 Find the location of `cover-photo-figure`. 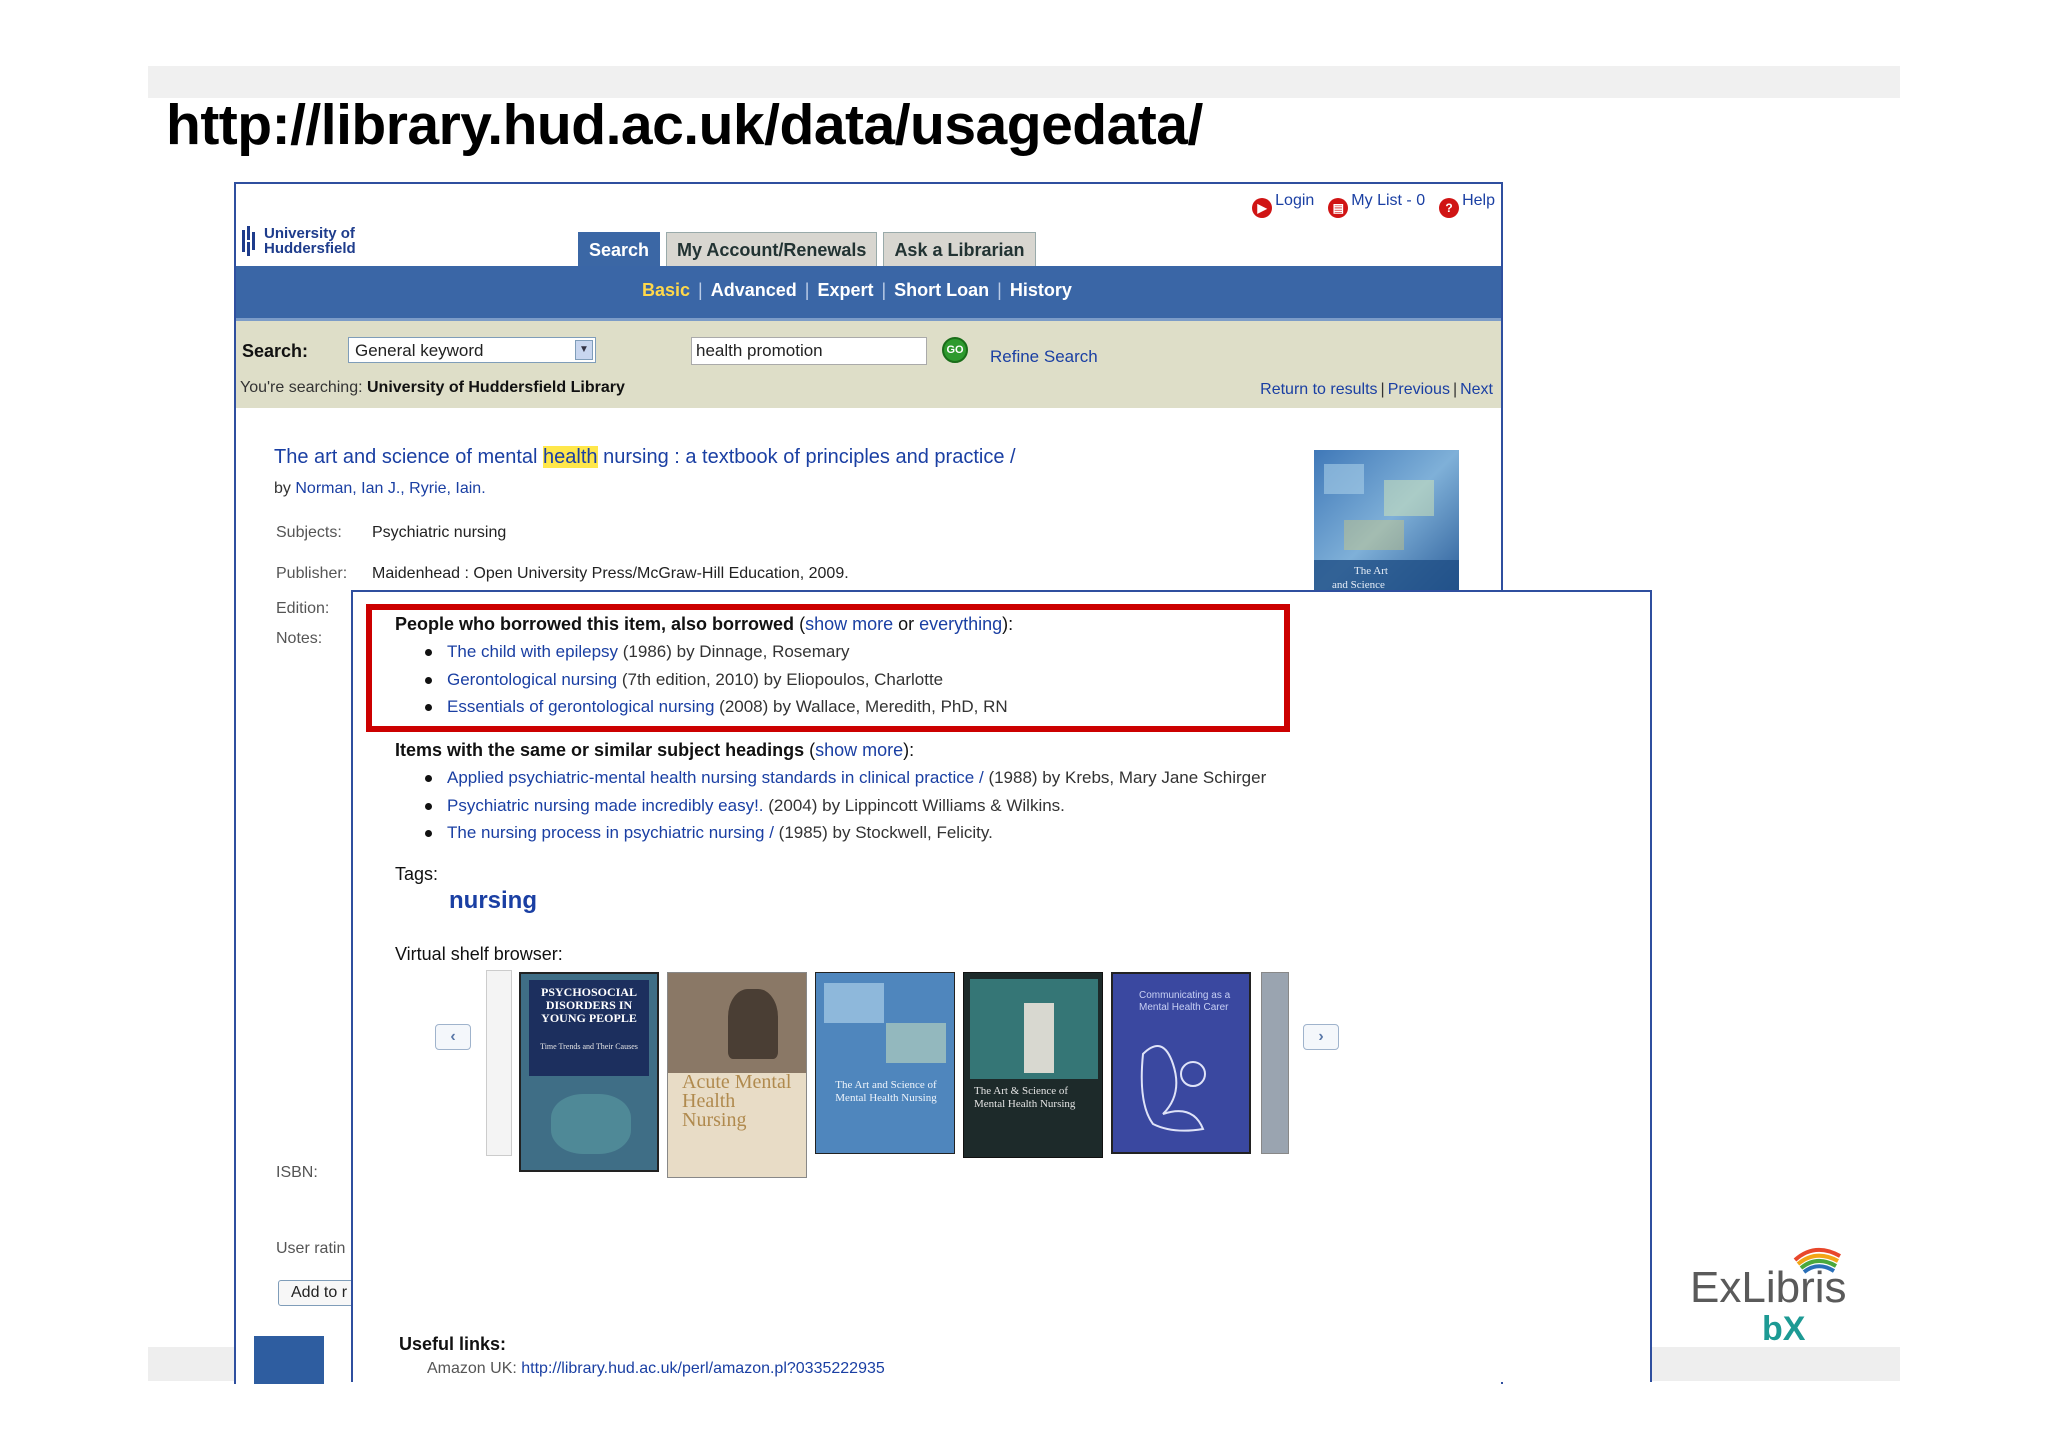

cover-photo-figure is located at coordinates (1039, 1038).